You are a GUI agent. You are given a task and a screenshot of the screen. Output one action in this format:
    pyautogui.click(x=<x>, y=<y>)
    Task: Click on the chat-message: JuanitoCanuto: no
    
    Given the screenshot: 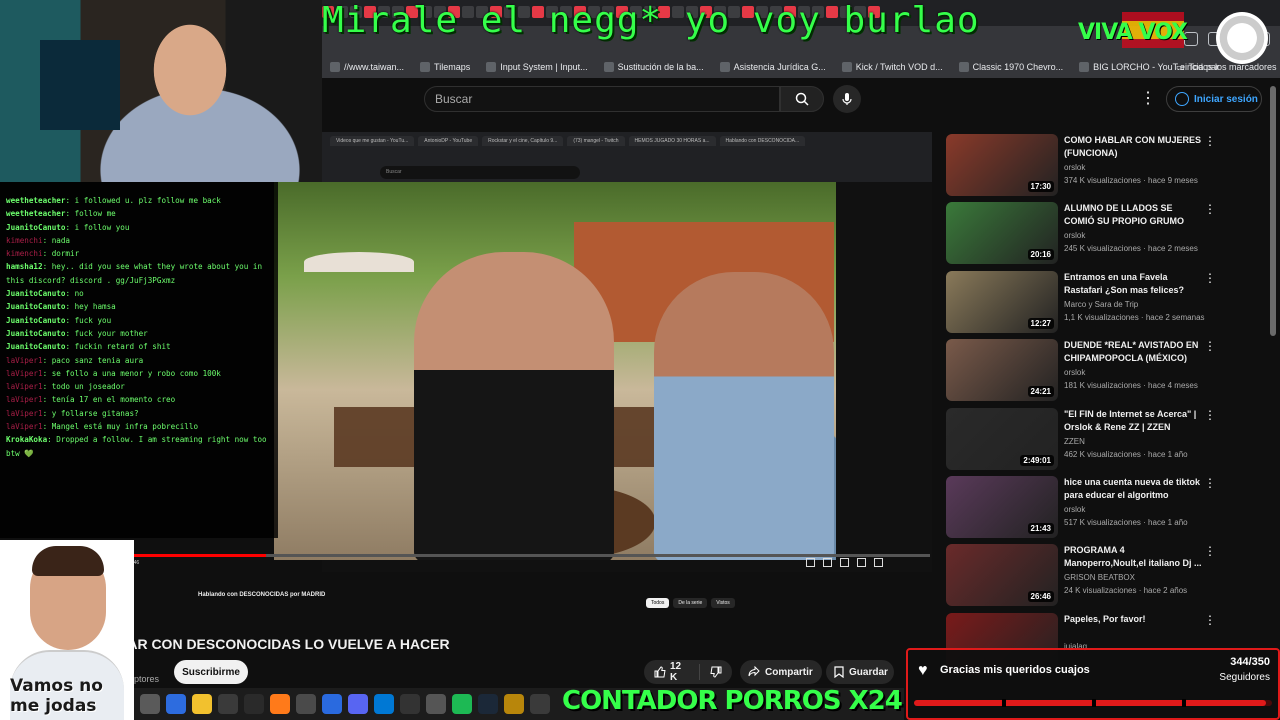 What is the action you would take?
    pyautogui.click(x=140, y=293)
    